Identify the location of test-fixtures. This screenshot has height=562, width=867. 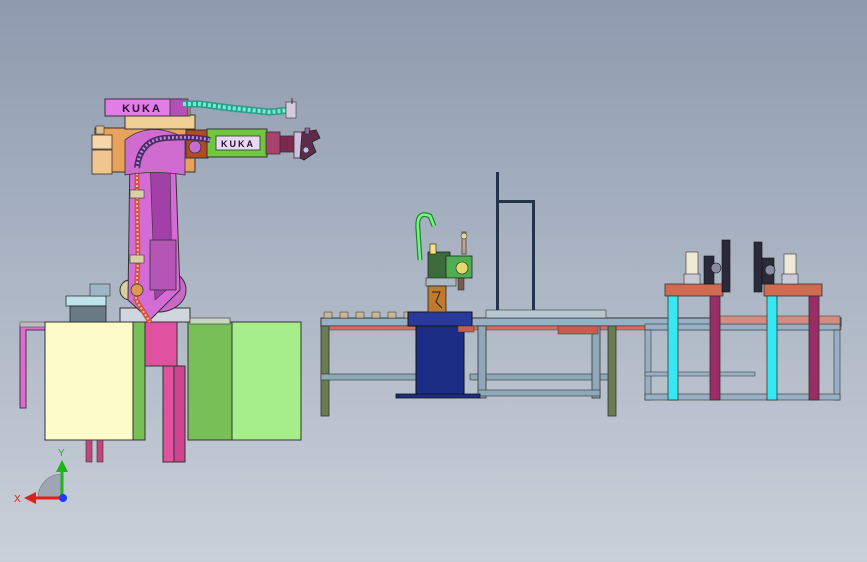
(742, 320).